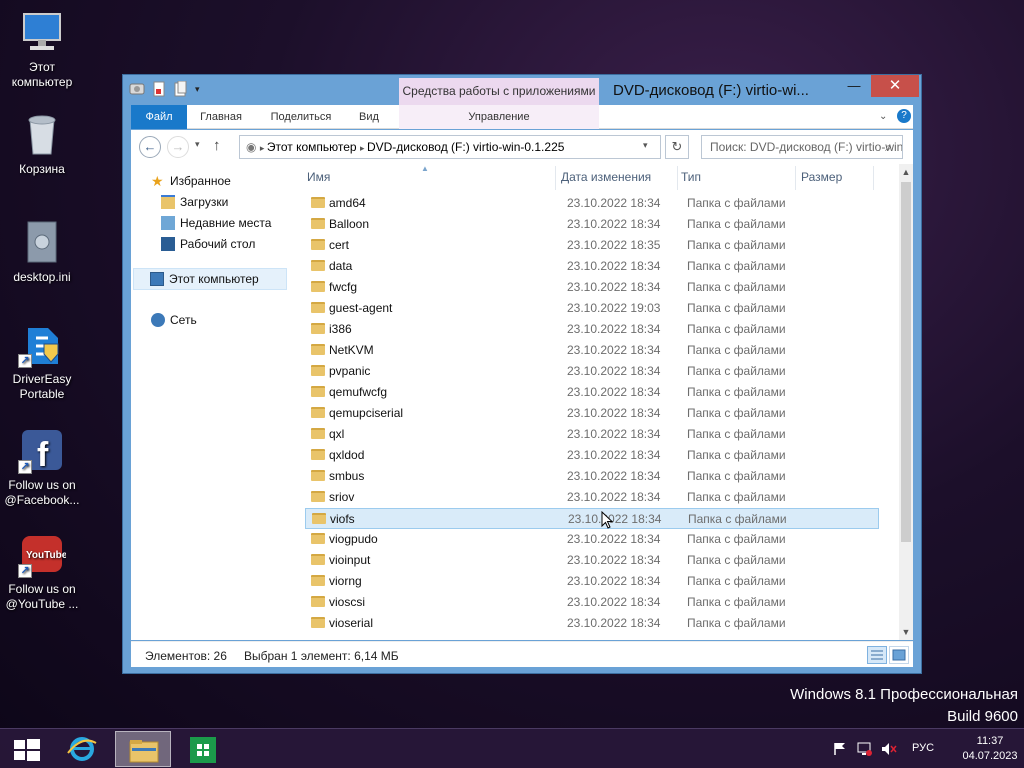  I want to click on network-disconnected-icon, so click(865, 754).